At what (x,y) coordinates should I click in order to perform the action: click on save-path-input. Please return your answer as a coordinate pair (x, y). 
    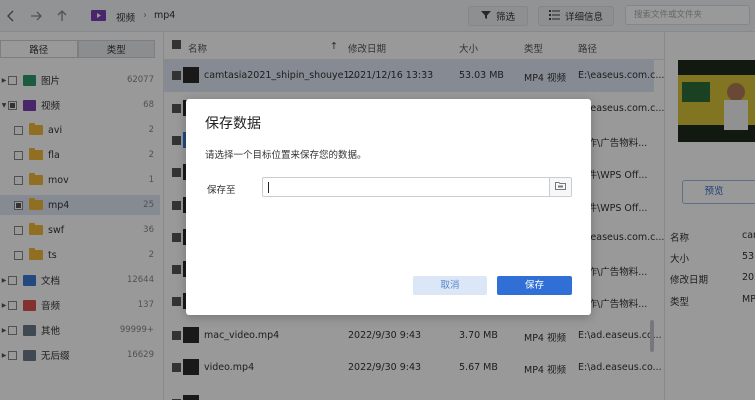
    Looking at the image, I should click on (417, 187).